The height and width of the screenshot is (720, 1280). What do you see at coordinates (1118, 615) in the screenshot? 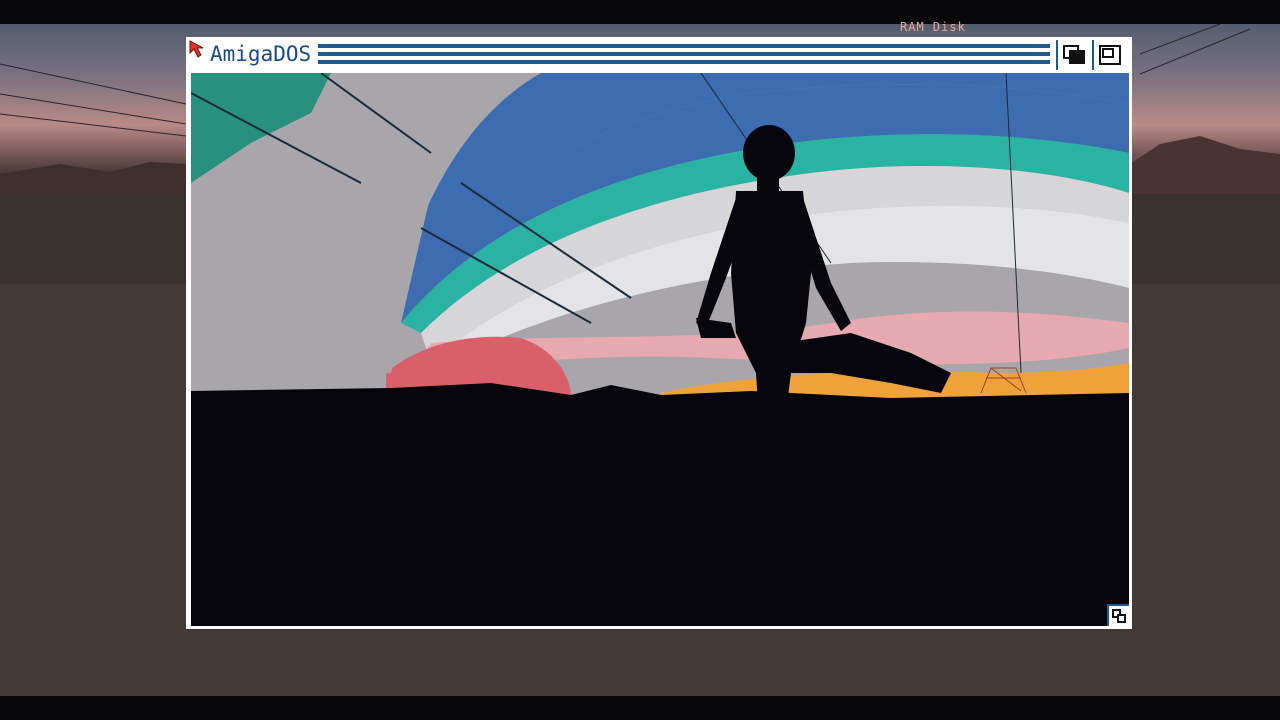
I see `size-gadget-button` at bounding box center [1118, 615].